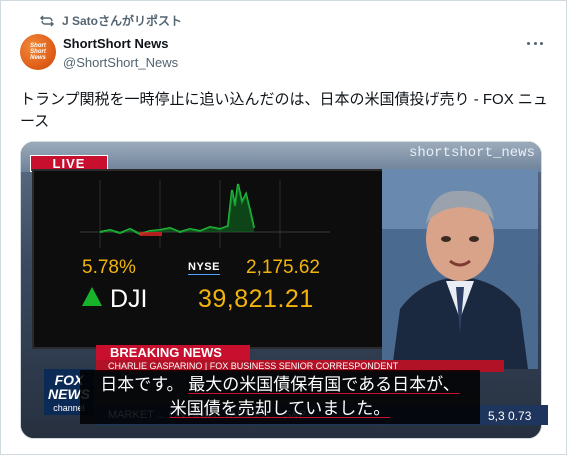 The image size is (567, 455). Describe the element at coordinates (460, 269) in the screenshot. I see `anchor-person-image` at that location.